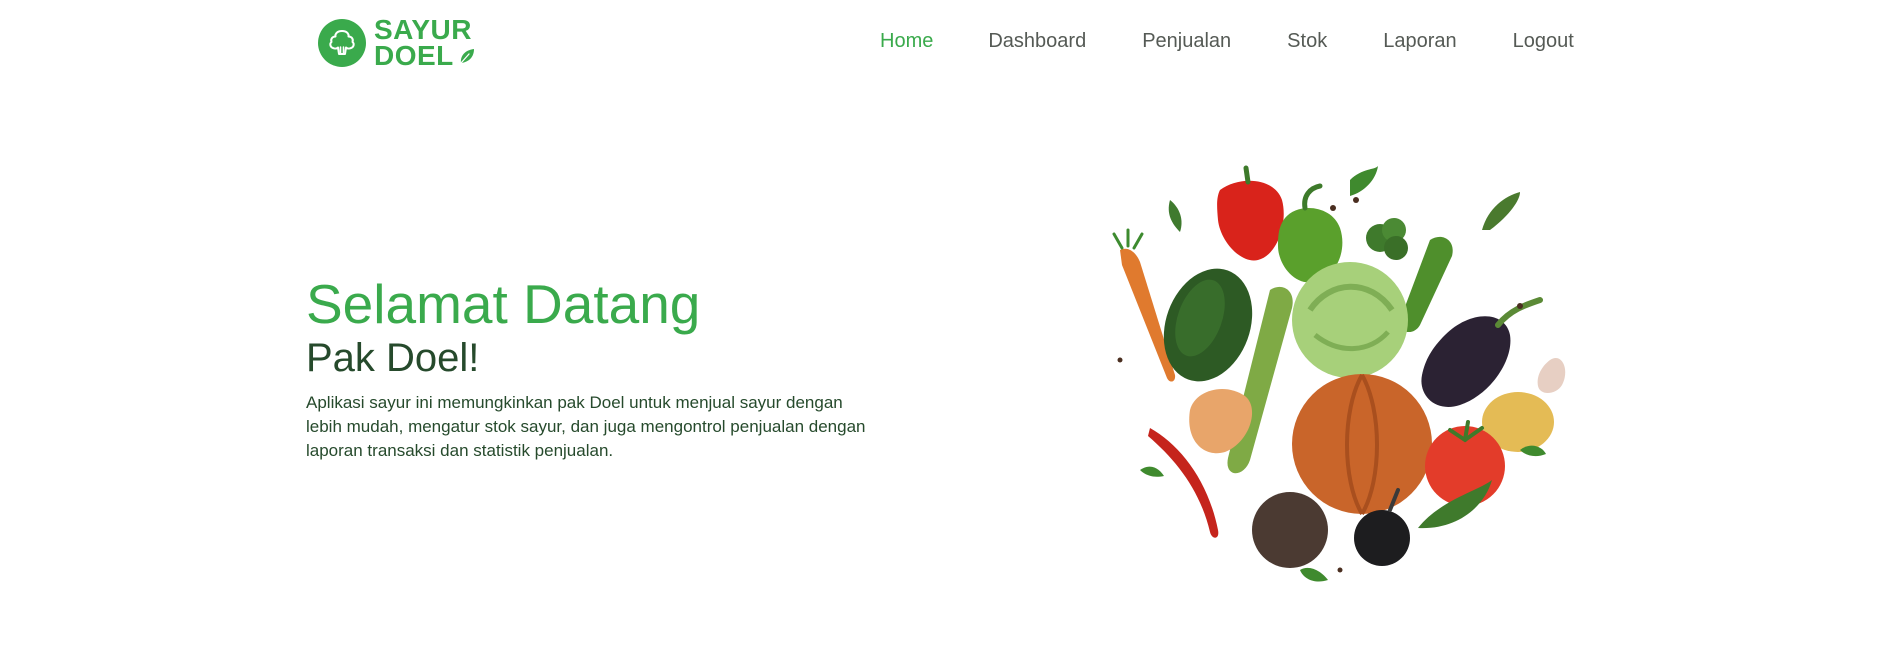  What do you see at coordinates (1037, 41) in the screenshot?
I see `nav-link-dashboard: Dashboard` at bounding box center [1037, 41].